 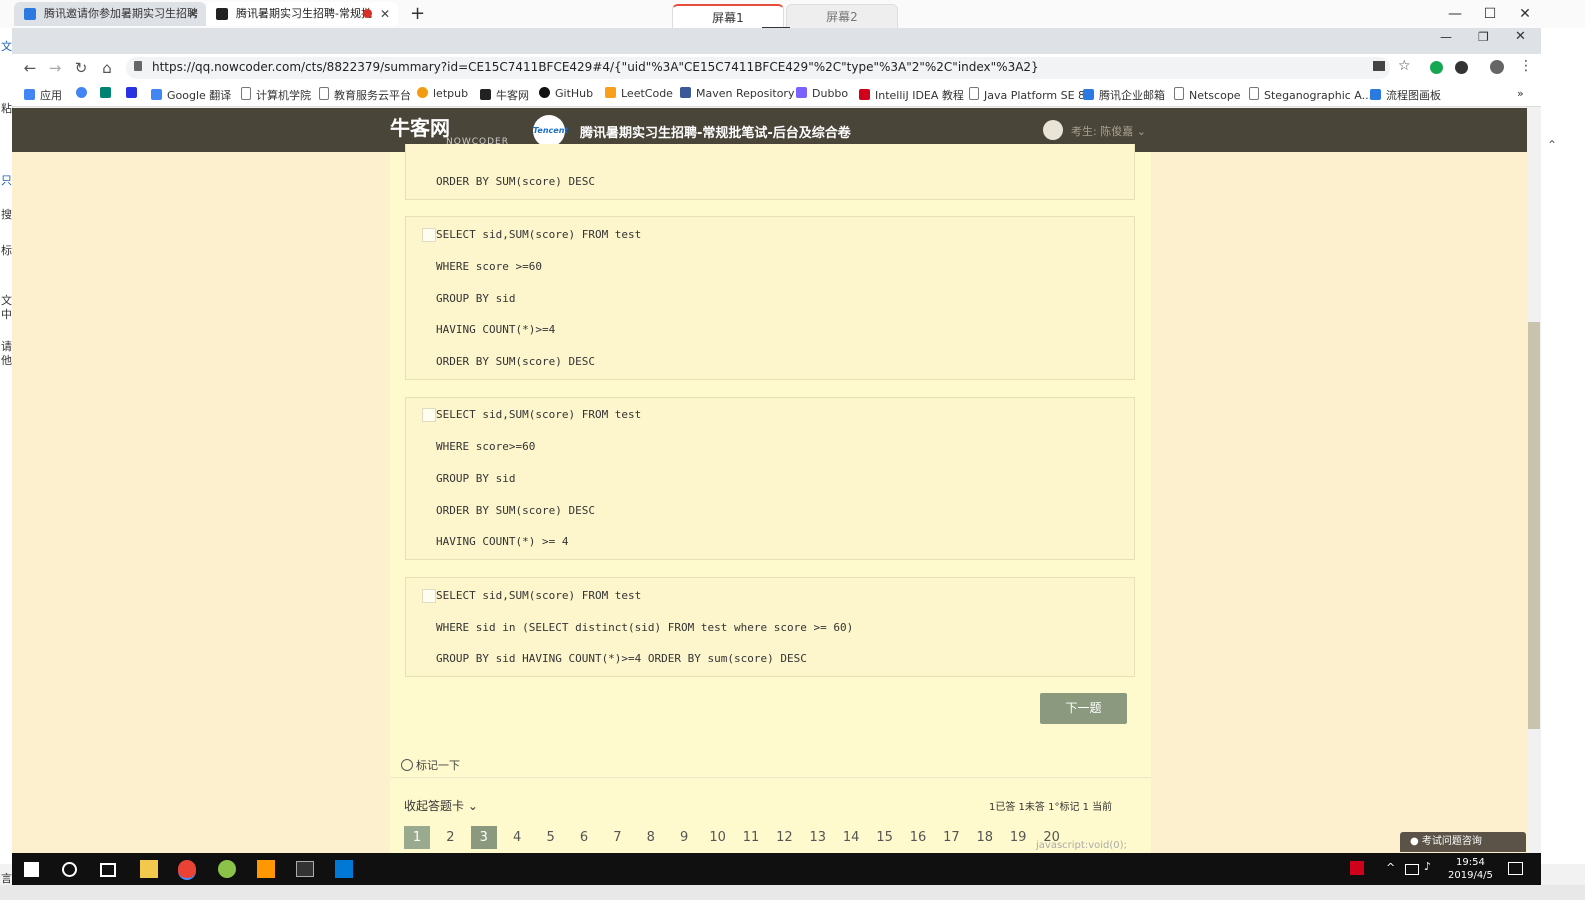 I want to click on page-number-3: 3, so click(x=483, y=837).